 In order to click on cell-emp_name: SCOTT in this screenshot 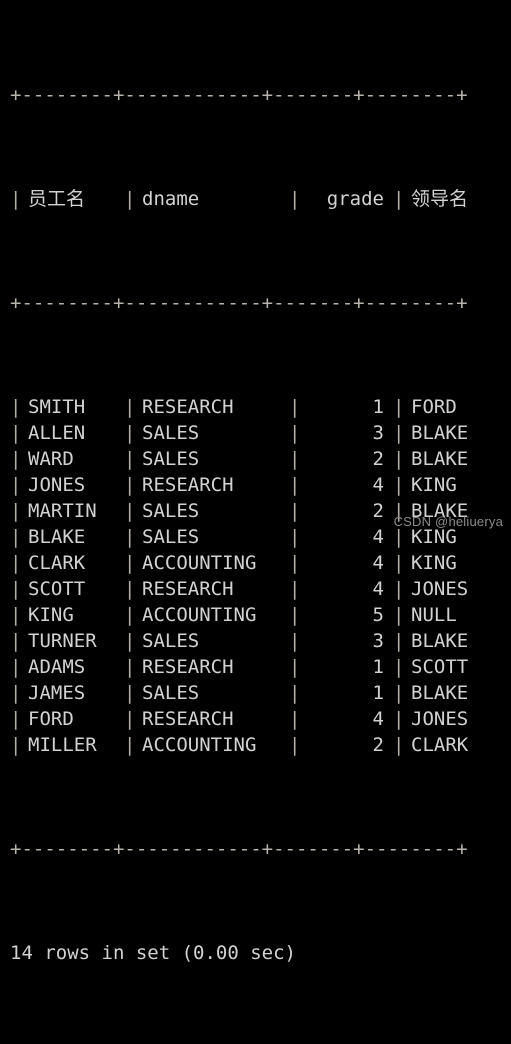, I will do `click(57, 589)`.